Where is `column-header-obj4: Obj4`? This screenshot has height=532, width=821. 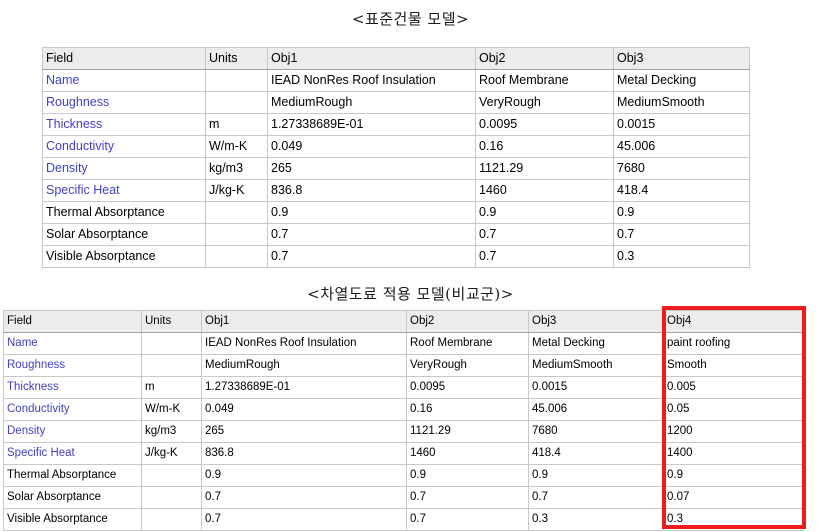 column-header-obj4: Obj4 is located at coordinates (733, 321).